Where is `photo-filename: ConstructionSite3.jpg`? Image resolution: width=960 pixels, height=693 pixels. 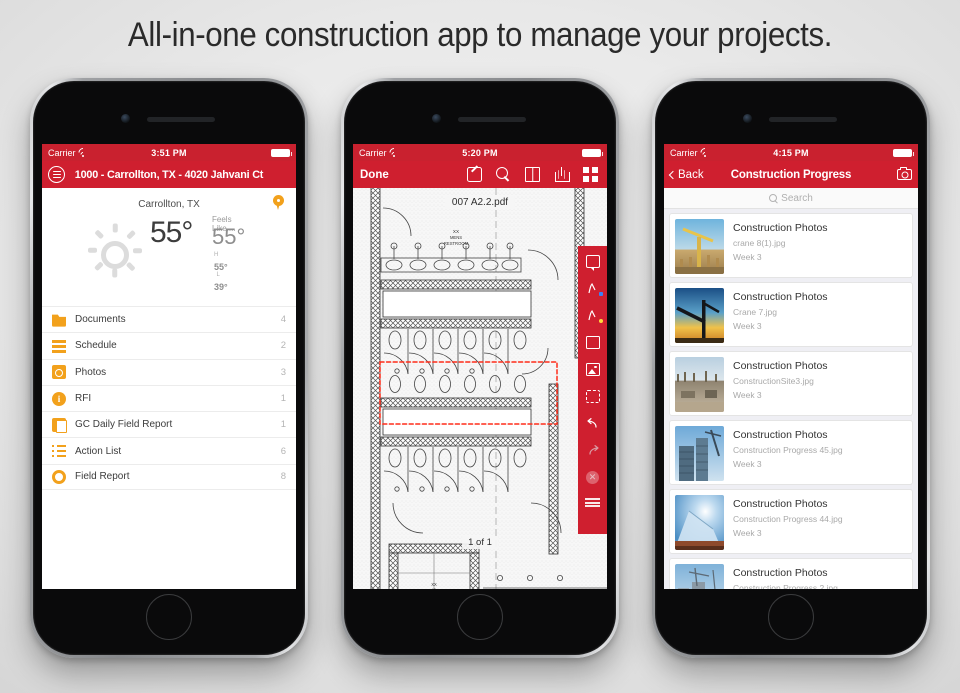 photo-filename: ConstructionSite3.jpg is located at coordinates (773, 381).